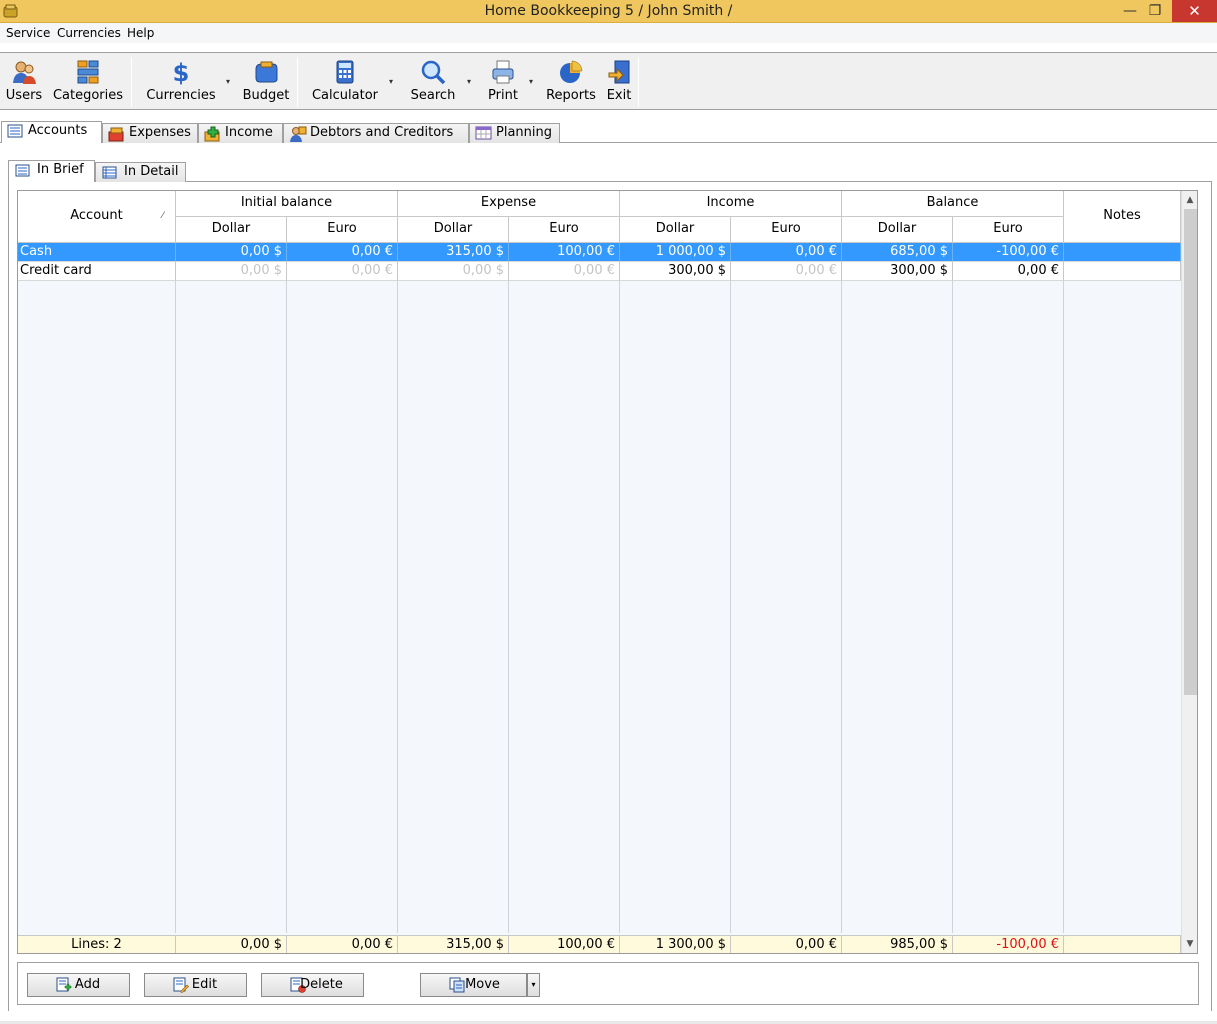 The width and height of the screenshot is (1217, 1024). Describe the element at coordinates (897, 230) in the screenshot. I see `column-header-balance-dollar: Dollar` at that location.